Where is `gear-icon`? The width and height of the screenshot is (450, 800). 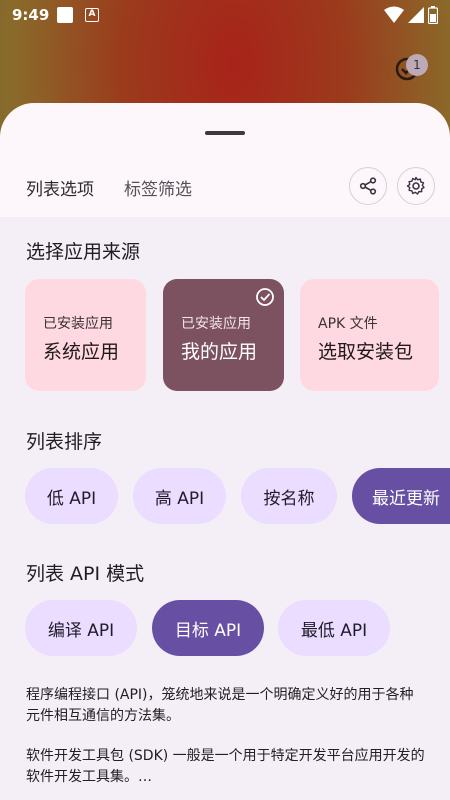 gear-icon is located at coordinates (415, 185).